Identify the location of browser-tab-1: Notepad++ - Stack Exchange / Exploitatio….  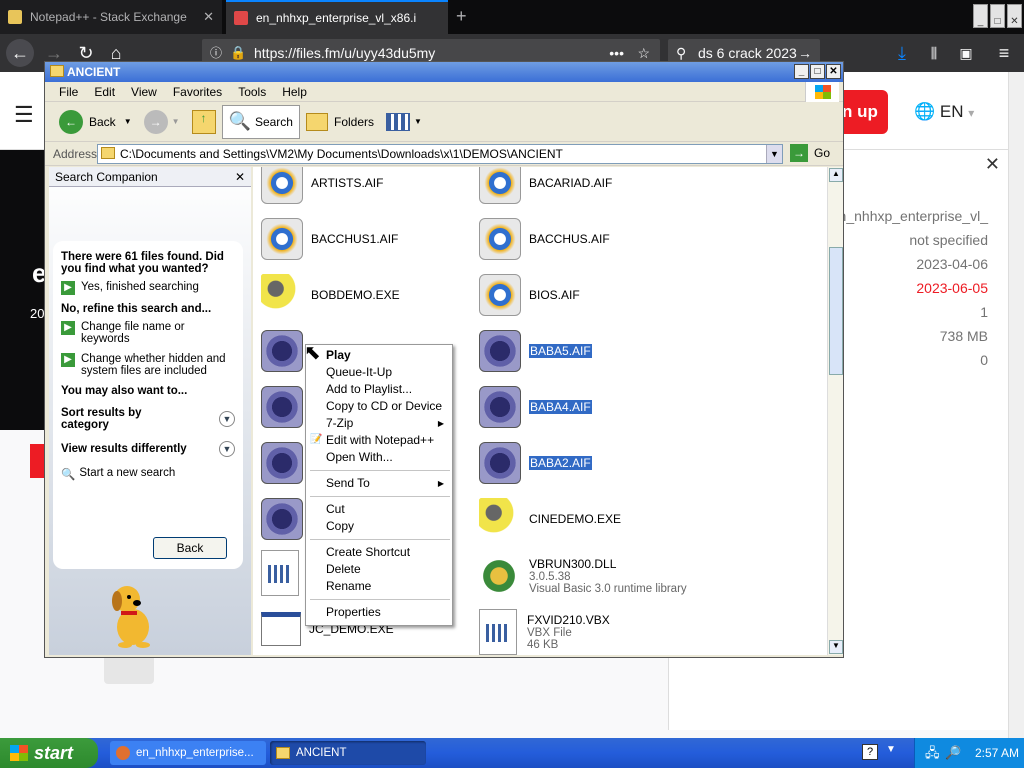
(111, 17).